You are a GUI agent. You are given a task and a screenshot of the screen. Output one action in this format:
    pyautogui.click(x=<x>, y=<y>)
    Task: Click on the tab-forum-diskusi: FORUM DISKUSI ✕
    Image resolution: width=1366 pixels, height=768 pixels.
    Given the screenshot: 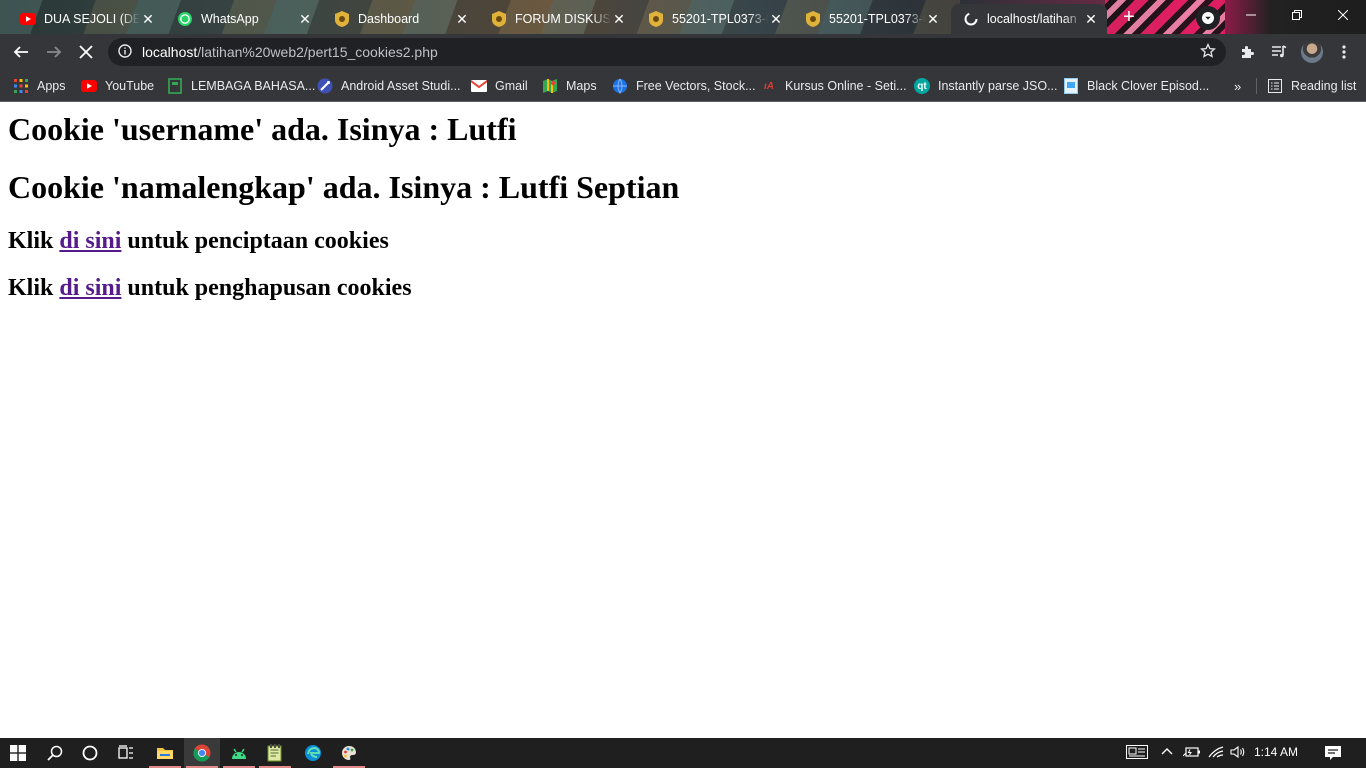 What is the action you would take?
    pyautogui.click(x=557, y=19)
    